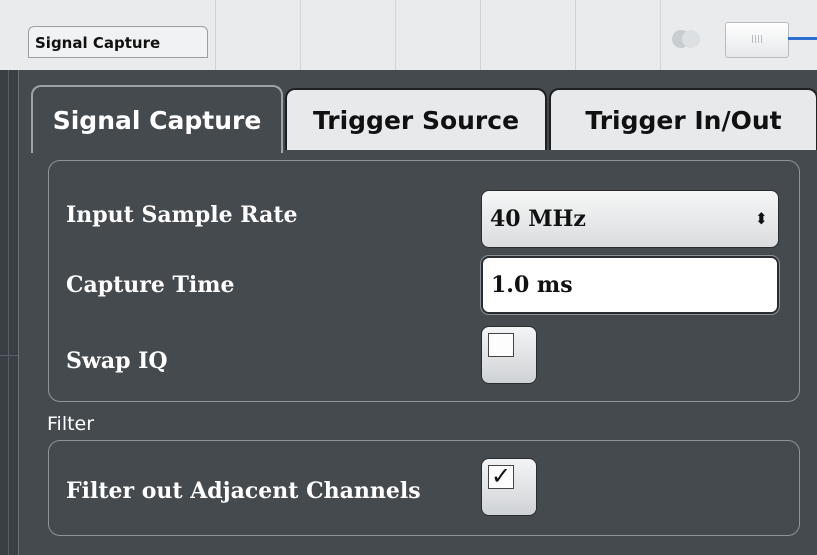 The height and width of the screenshot is (555, 817). I want to click on minimize-icon, so click(688, 40).